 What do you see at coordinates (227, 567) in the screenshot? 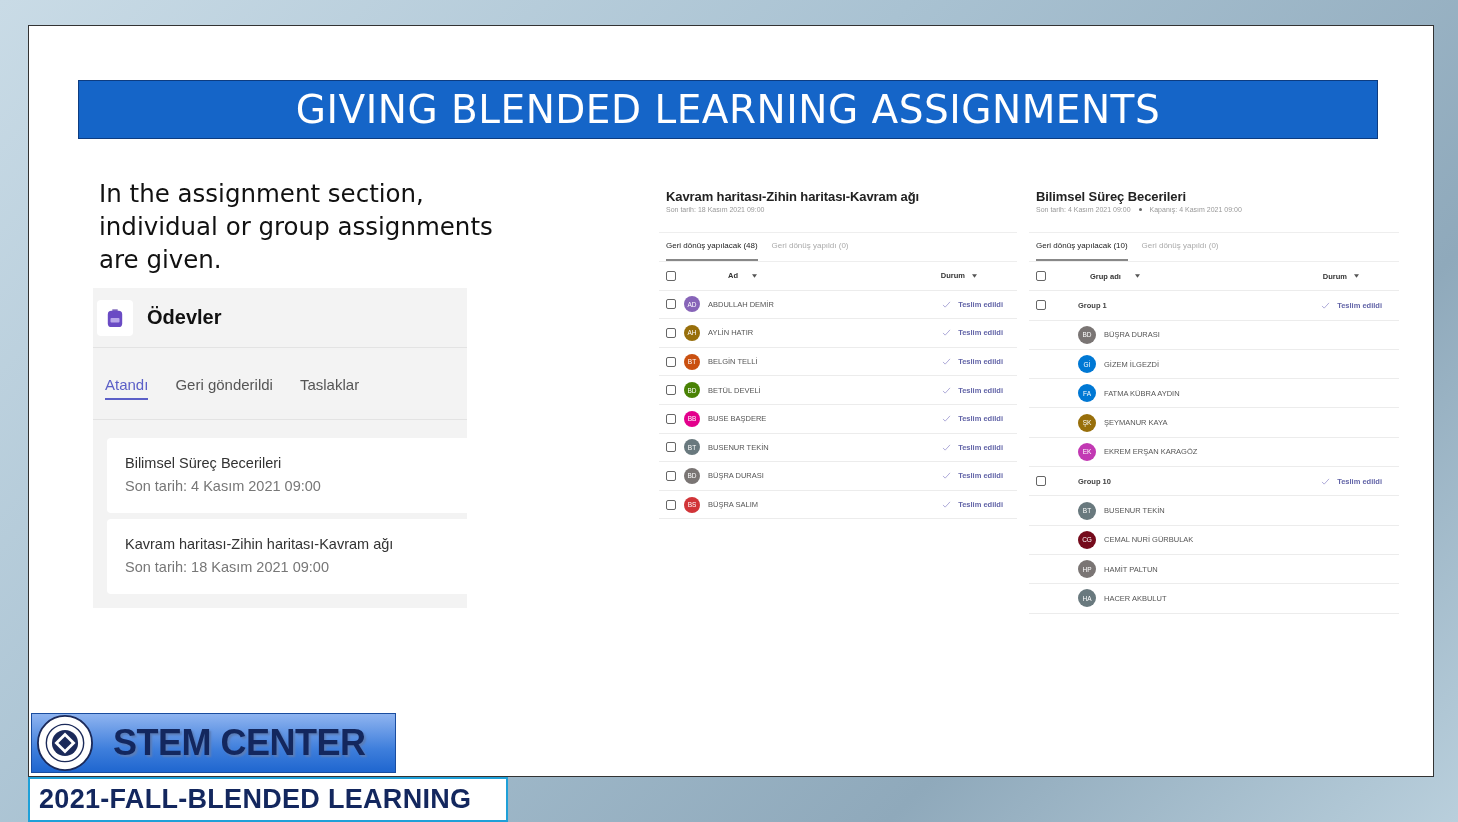
I see `due-date: Son tarih: 18 Kasım 2021 09:00` at bounding box center [227, 567].